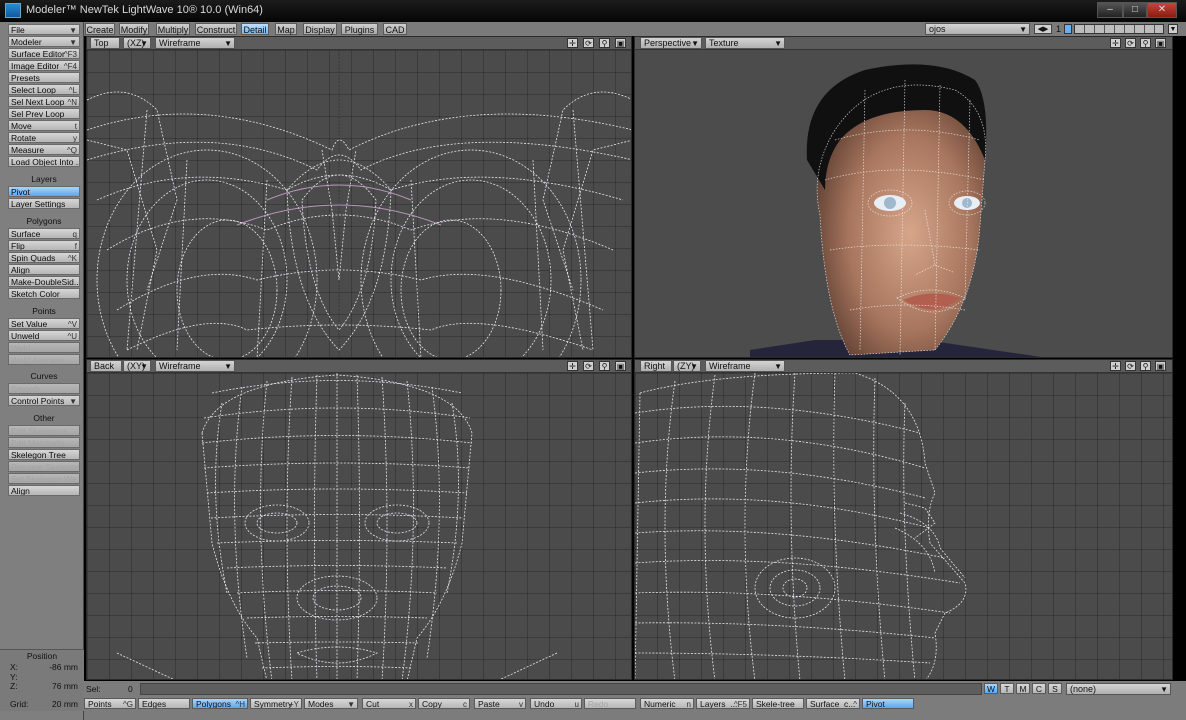  I want to click on sel-prev-loop-button: Sel Prev Loop, so click(44, 113).